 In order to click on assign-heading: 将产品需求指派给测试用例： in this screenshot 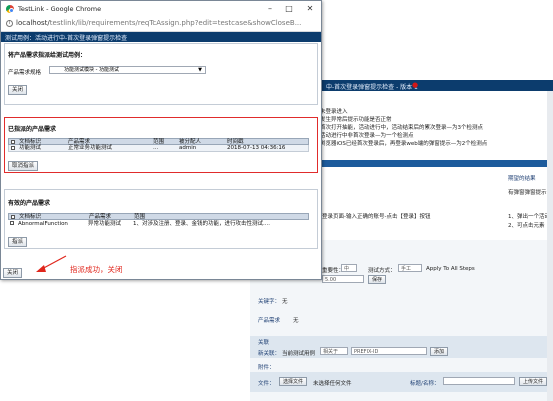, I will do `click(47, 55)`.